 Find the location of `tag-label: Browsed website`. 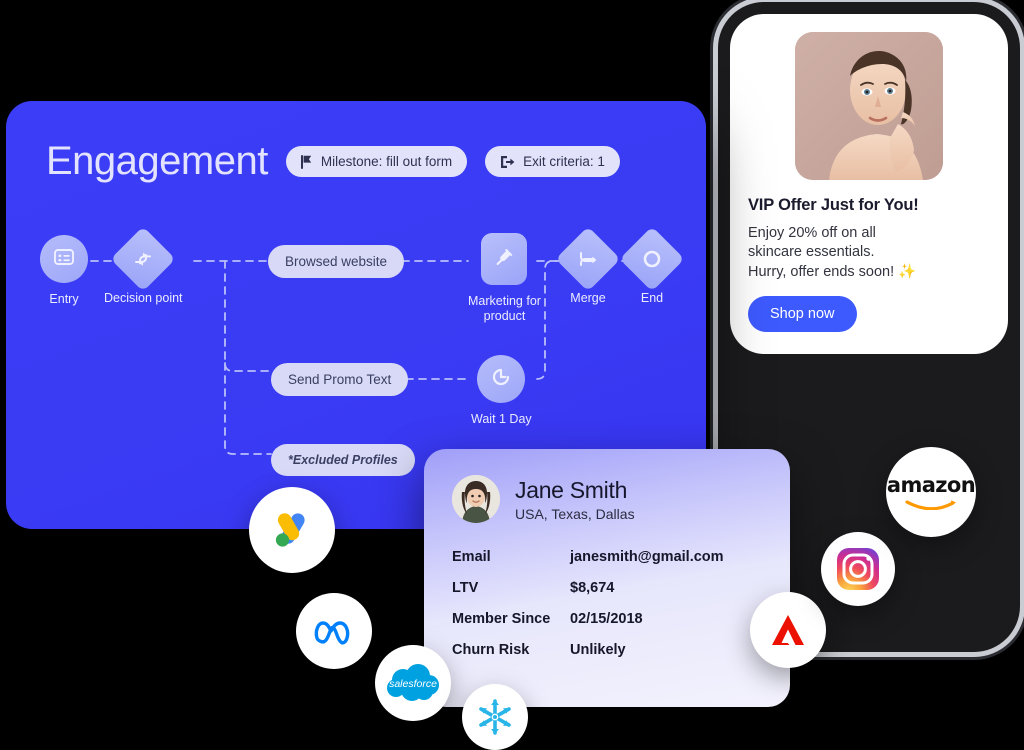

tag-label: Browsed website is located at coordinates (336, 261).